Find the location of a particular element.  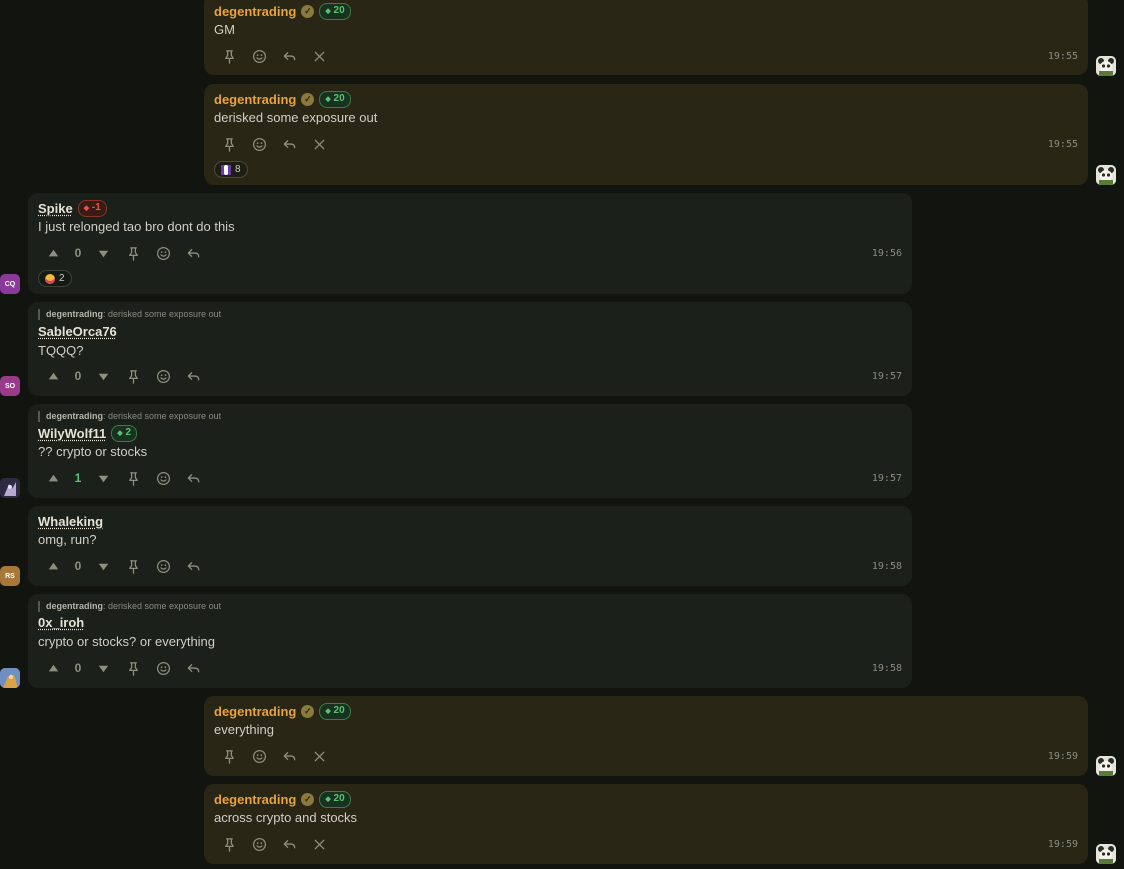

author-name: 0x_iroh is located at coordinates (61, 622).